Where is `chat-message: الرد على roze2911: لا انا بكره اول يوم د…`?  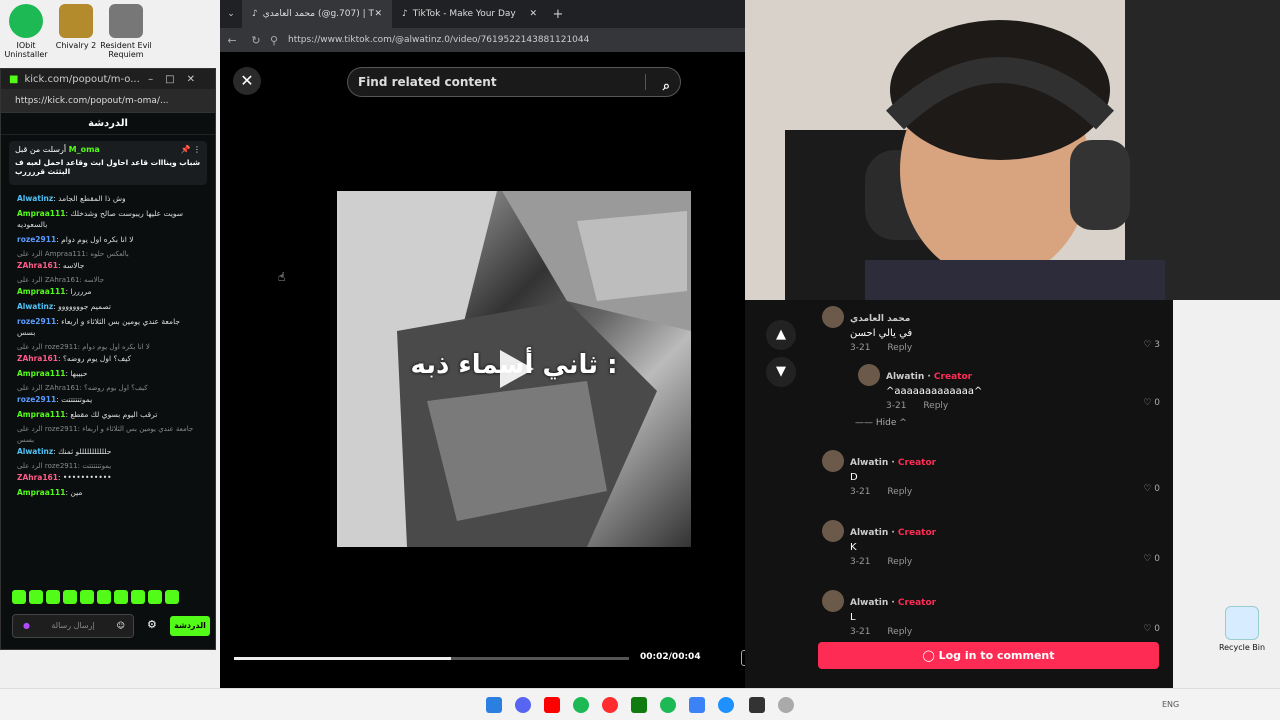 chat-message: الرد على roze2911: لا انا بكره اول يوم د… is located at coordinates (108, 353).